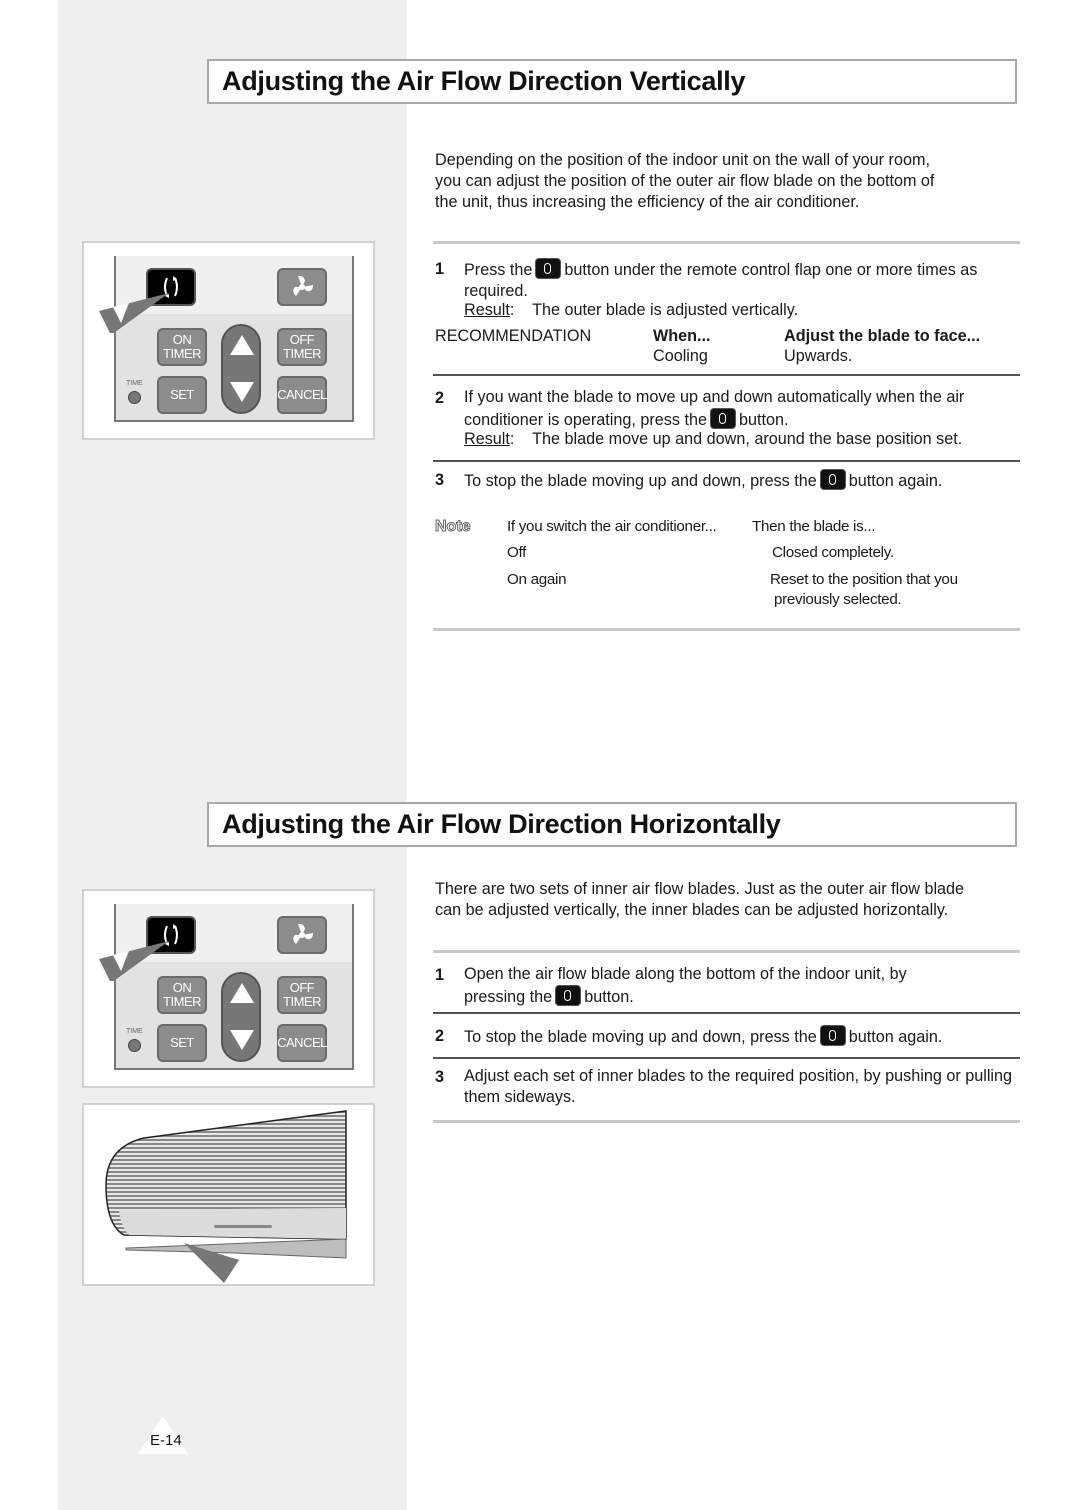  What do you see at coordinates (838, 599) in the screenshot?
I see `note-row-then-cont: previously selected.` at bounding box center [838, 599].